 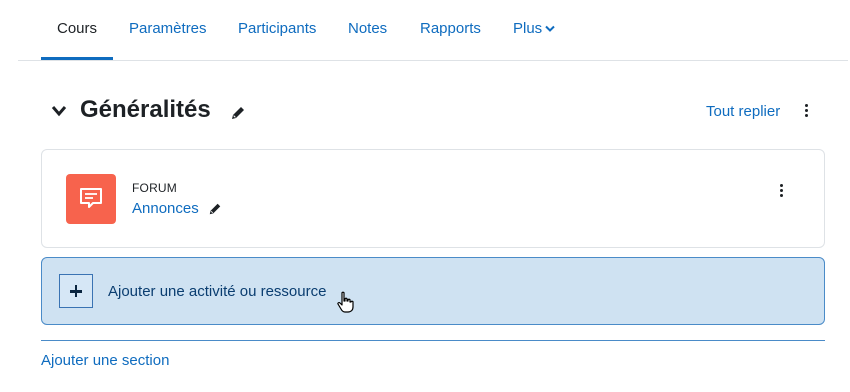 I want to click on tab-notes: Notes, so click(x=367, y=28).